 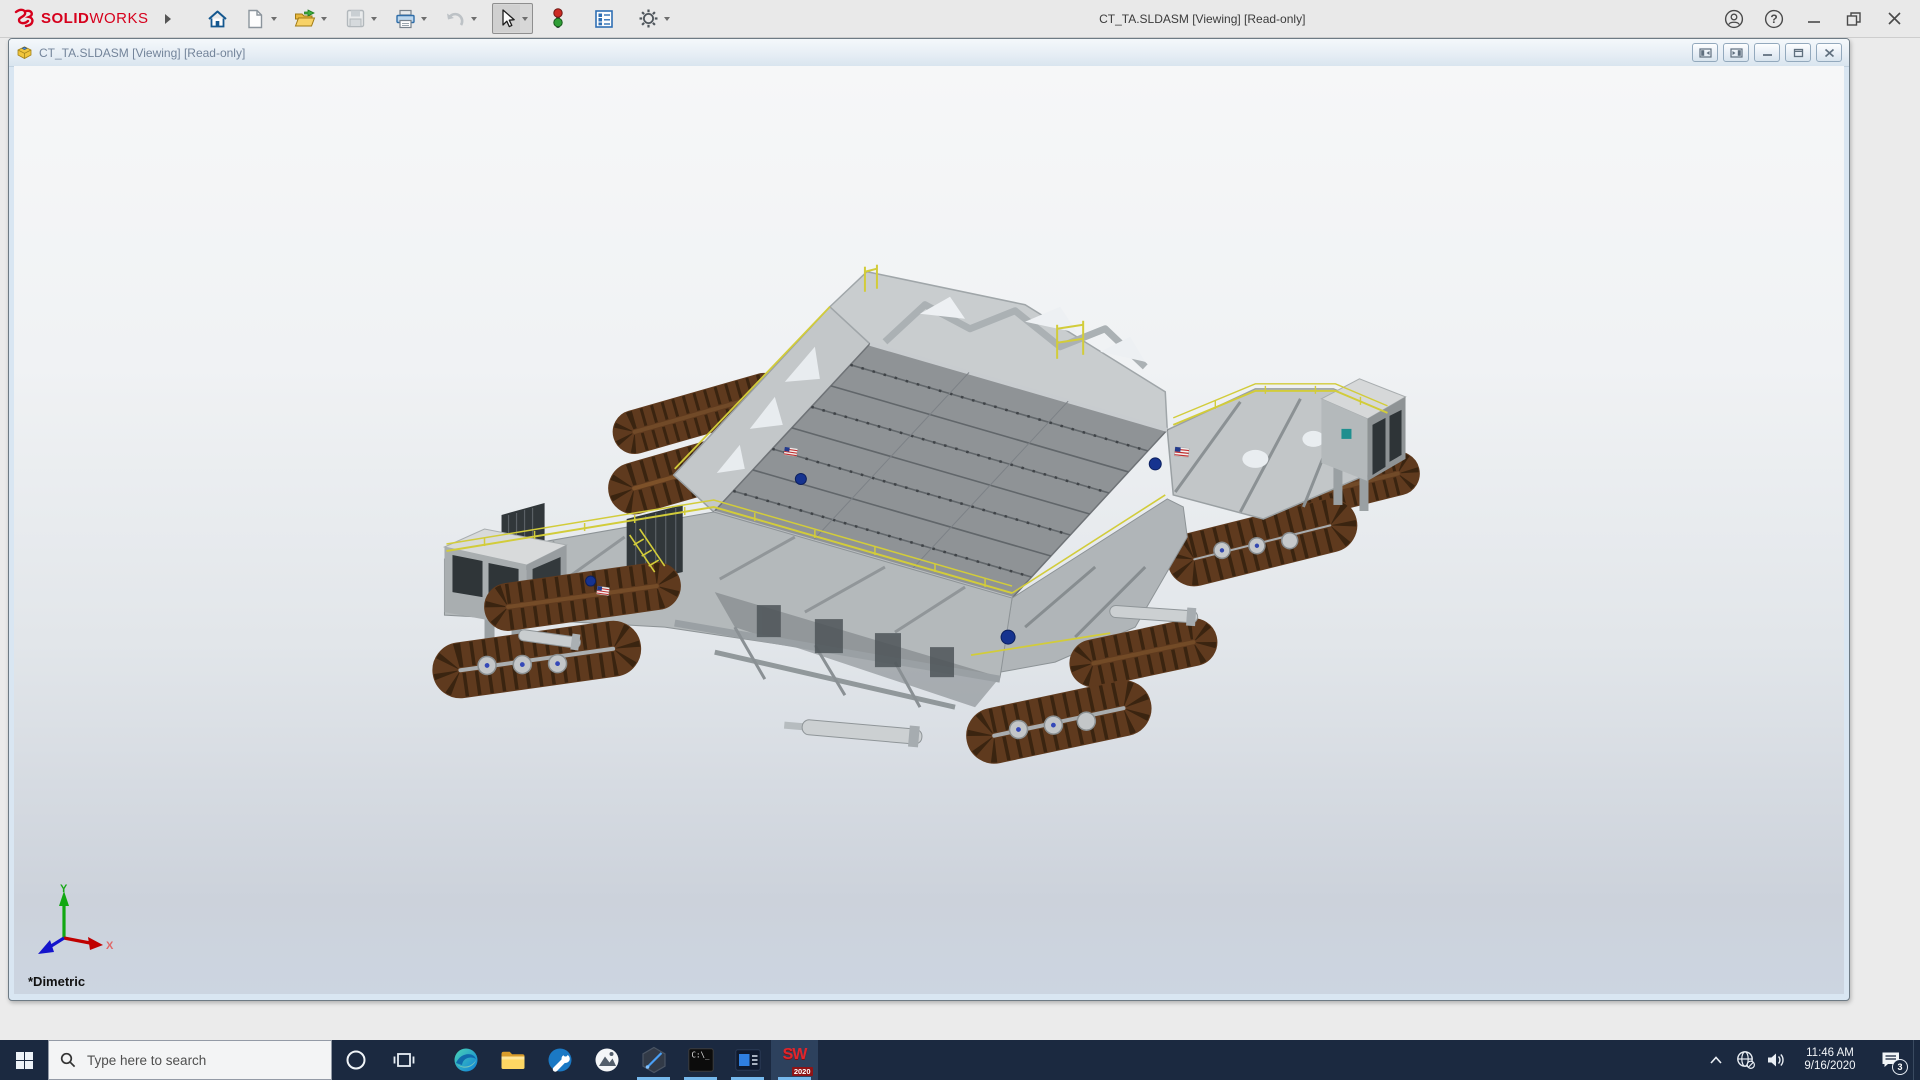 I want to click on select-tool-button, so click(x=506, y=18).